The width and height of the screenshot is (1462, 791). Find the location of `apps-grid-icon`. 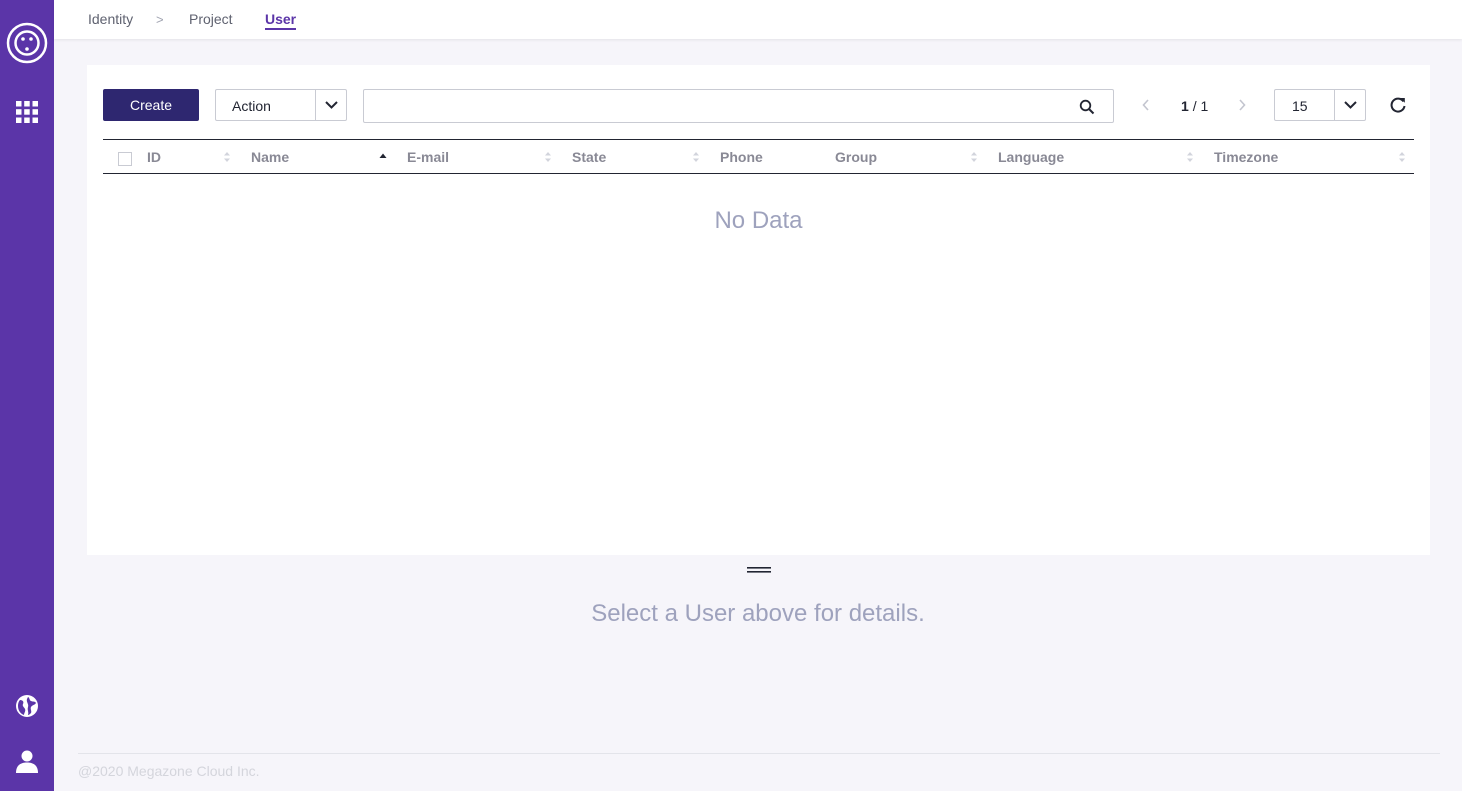

apps-grid-icon is located at coordinates (27, 112).